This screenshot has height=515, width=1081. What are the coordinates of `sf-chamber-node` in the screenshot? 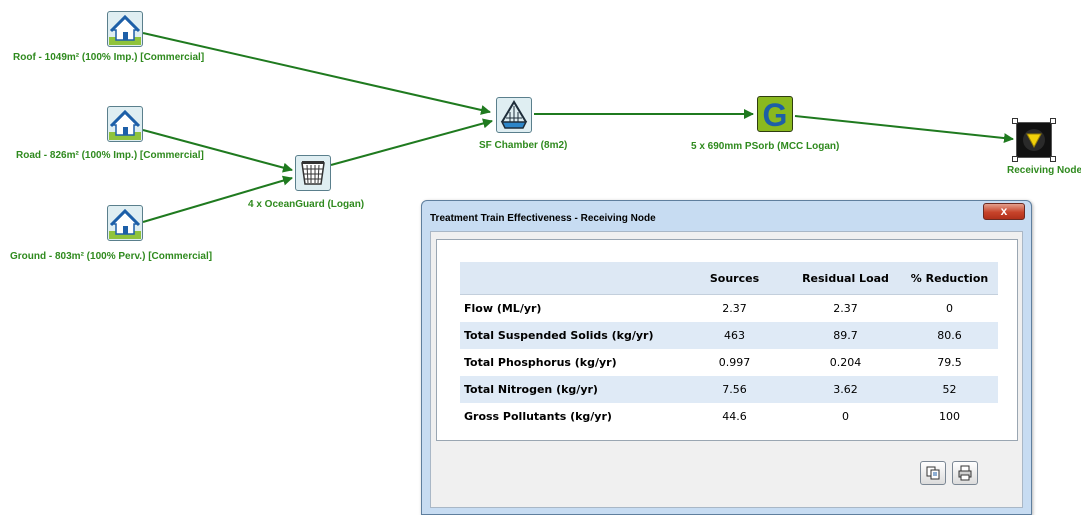 It's located at (514, 115).